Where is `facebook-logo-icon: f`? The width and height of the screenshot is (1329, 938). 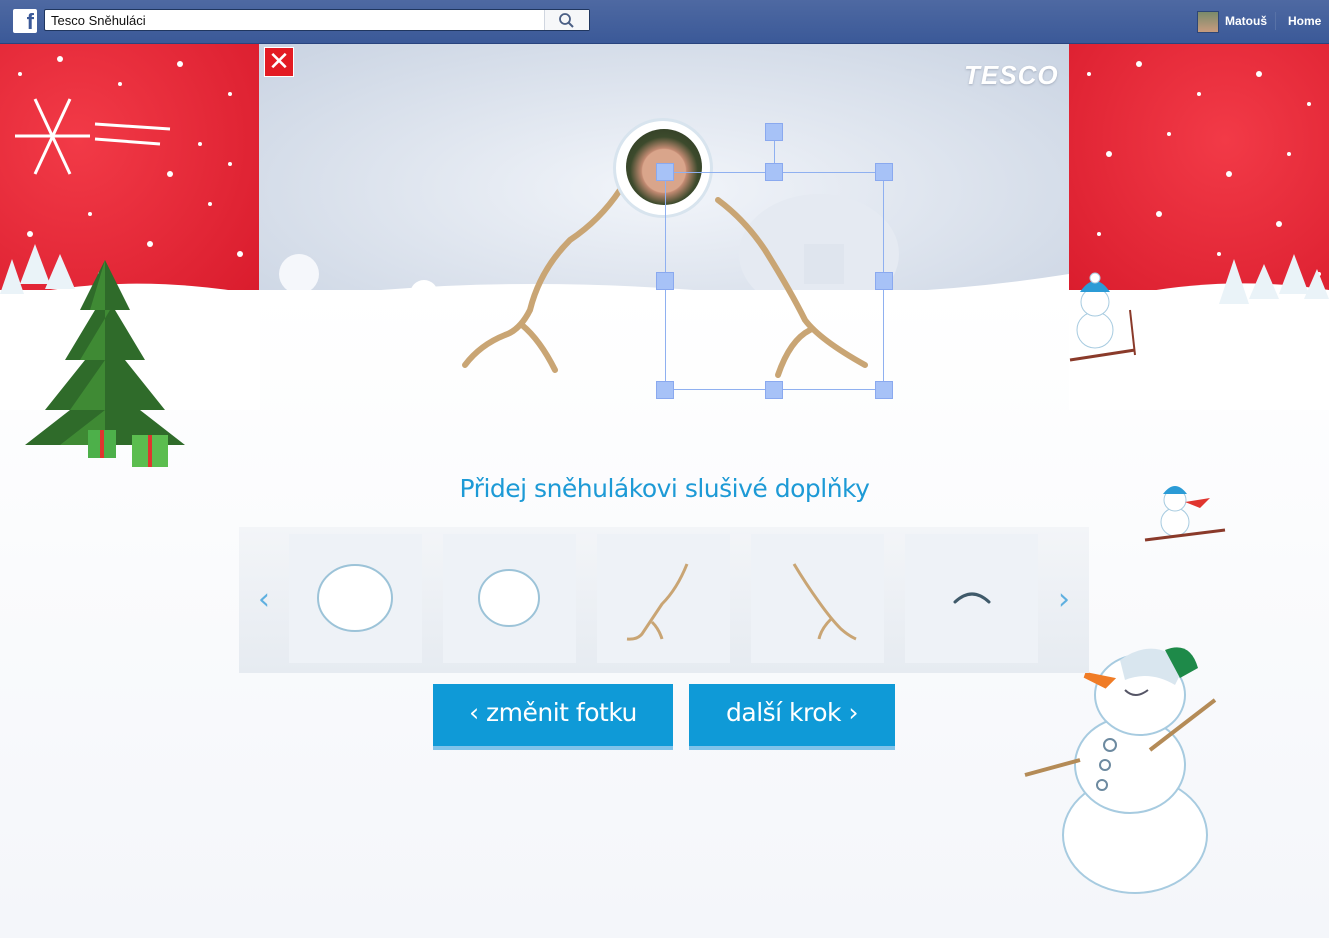
facebook-logo-icon: f is located at coordinates (25, 21).